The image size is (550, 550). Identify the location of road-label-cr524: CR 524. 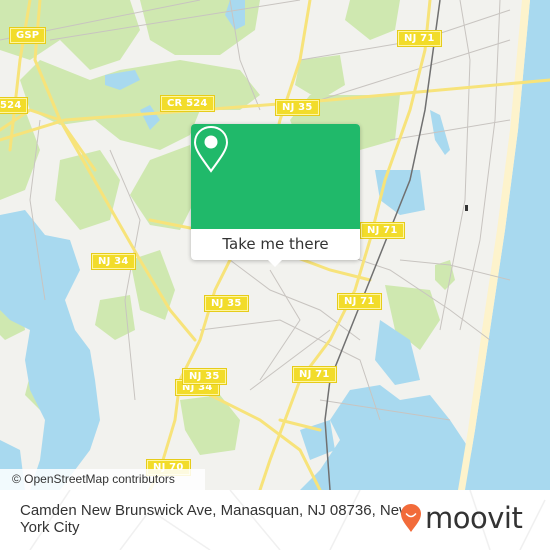
(187, 103).